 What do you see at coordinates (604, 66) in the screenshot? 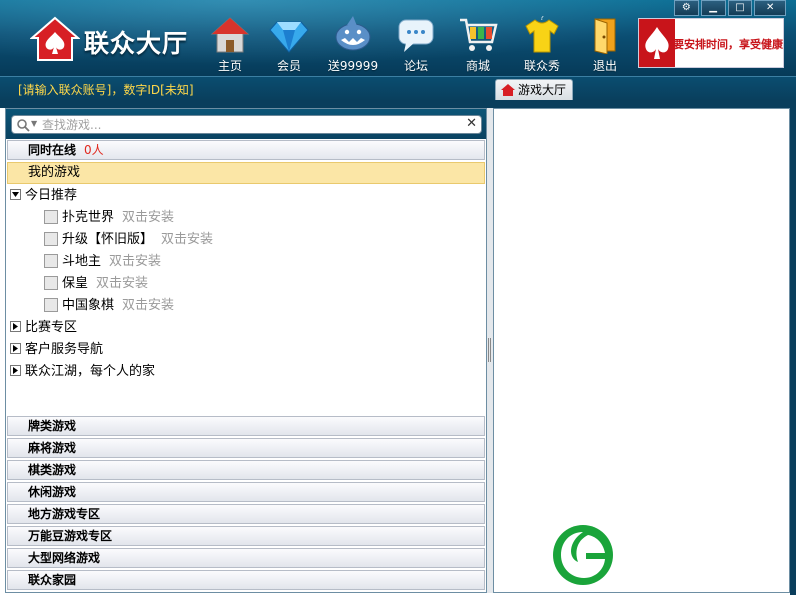
I see `nav-exit-label: 退出` at bounding box center [604, 66].